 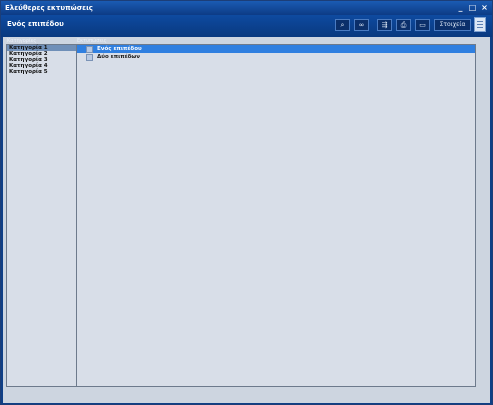 I want to click on export-button: ⇶, so click(x=384, y=25).